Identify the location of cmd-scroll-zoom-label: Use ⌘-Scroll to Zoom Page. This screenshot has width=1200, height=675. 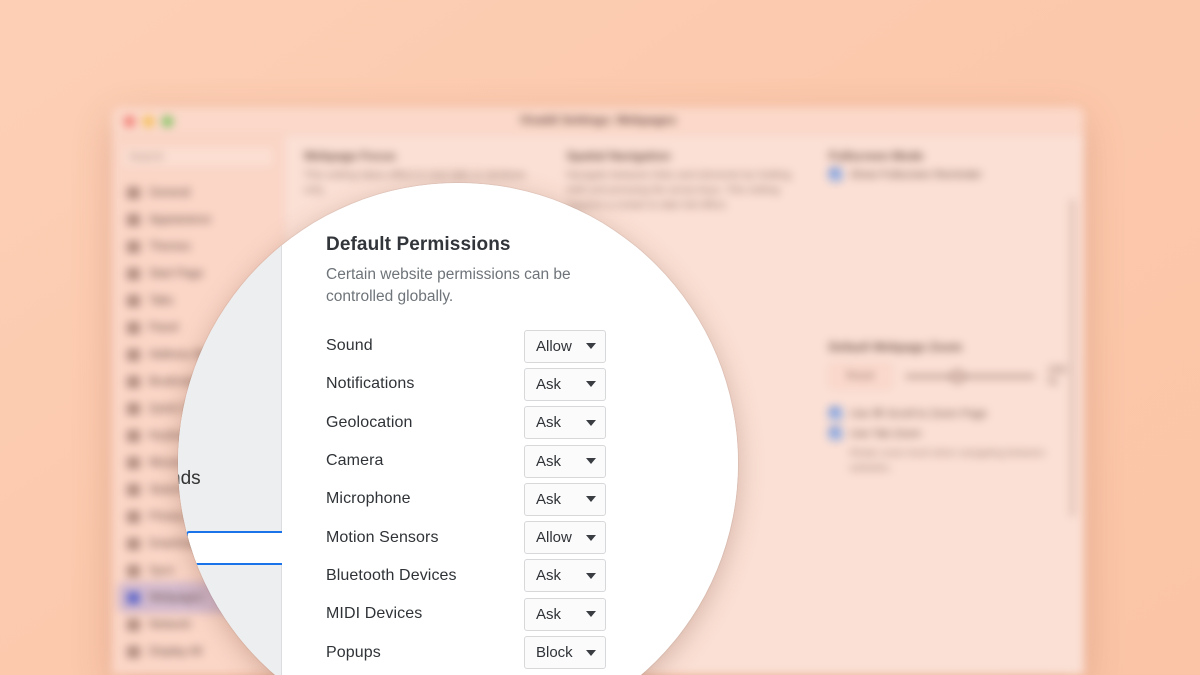
(918, 414).